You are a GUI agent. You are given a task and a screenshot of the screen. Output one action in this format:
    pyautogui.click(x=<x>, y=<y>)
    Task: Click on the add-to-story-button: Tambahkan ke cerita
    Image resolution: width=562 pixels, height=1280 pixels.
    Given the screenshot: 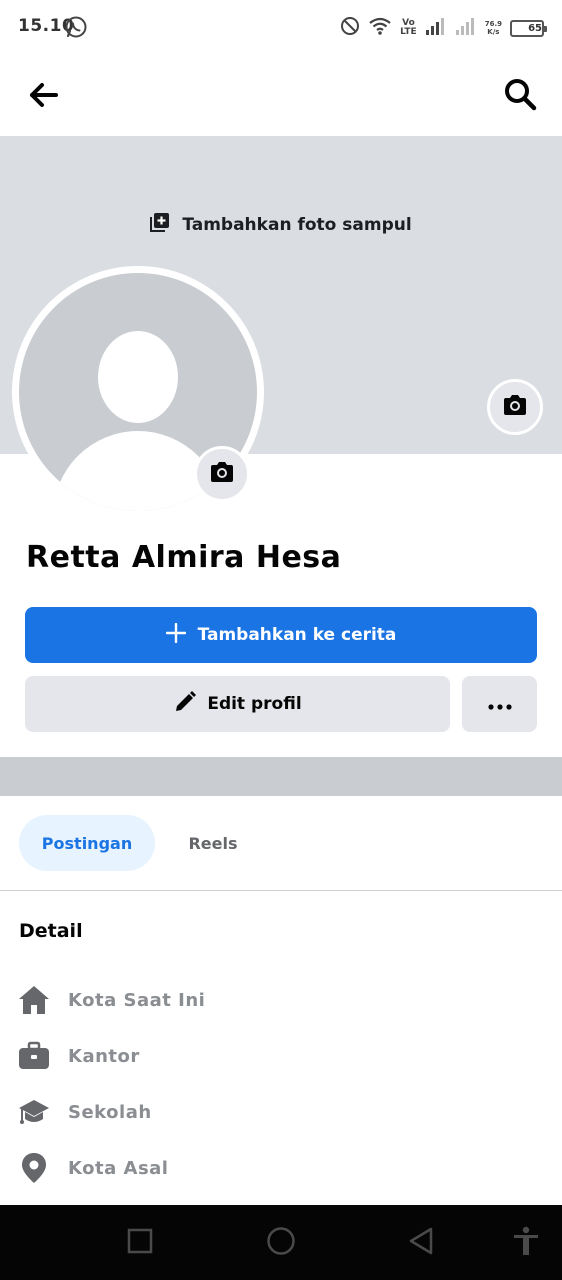 What is the action you would take?
    pyautogui.click(x=281, y=635)
    